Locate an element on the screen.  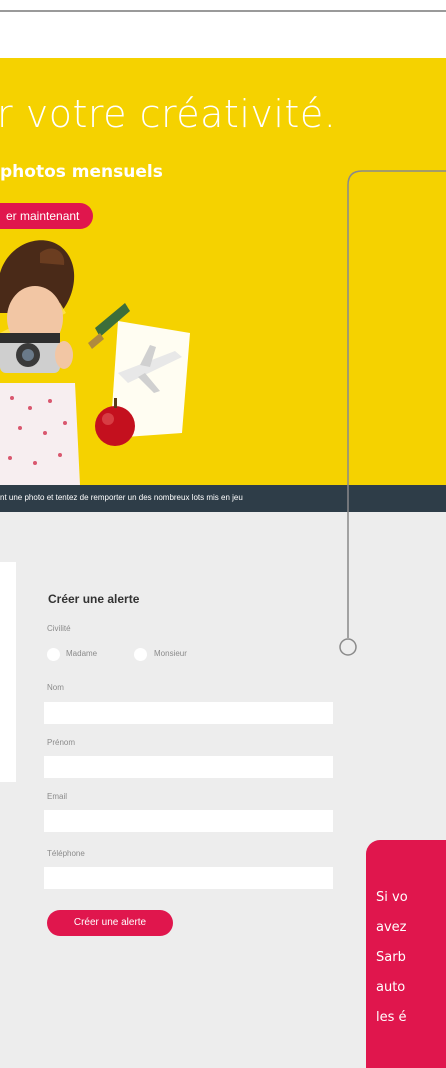
info-line: auto is located at coordinates (391, 987).